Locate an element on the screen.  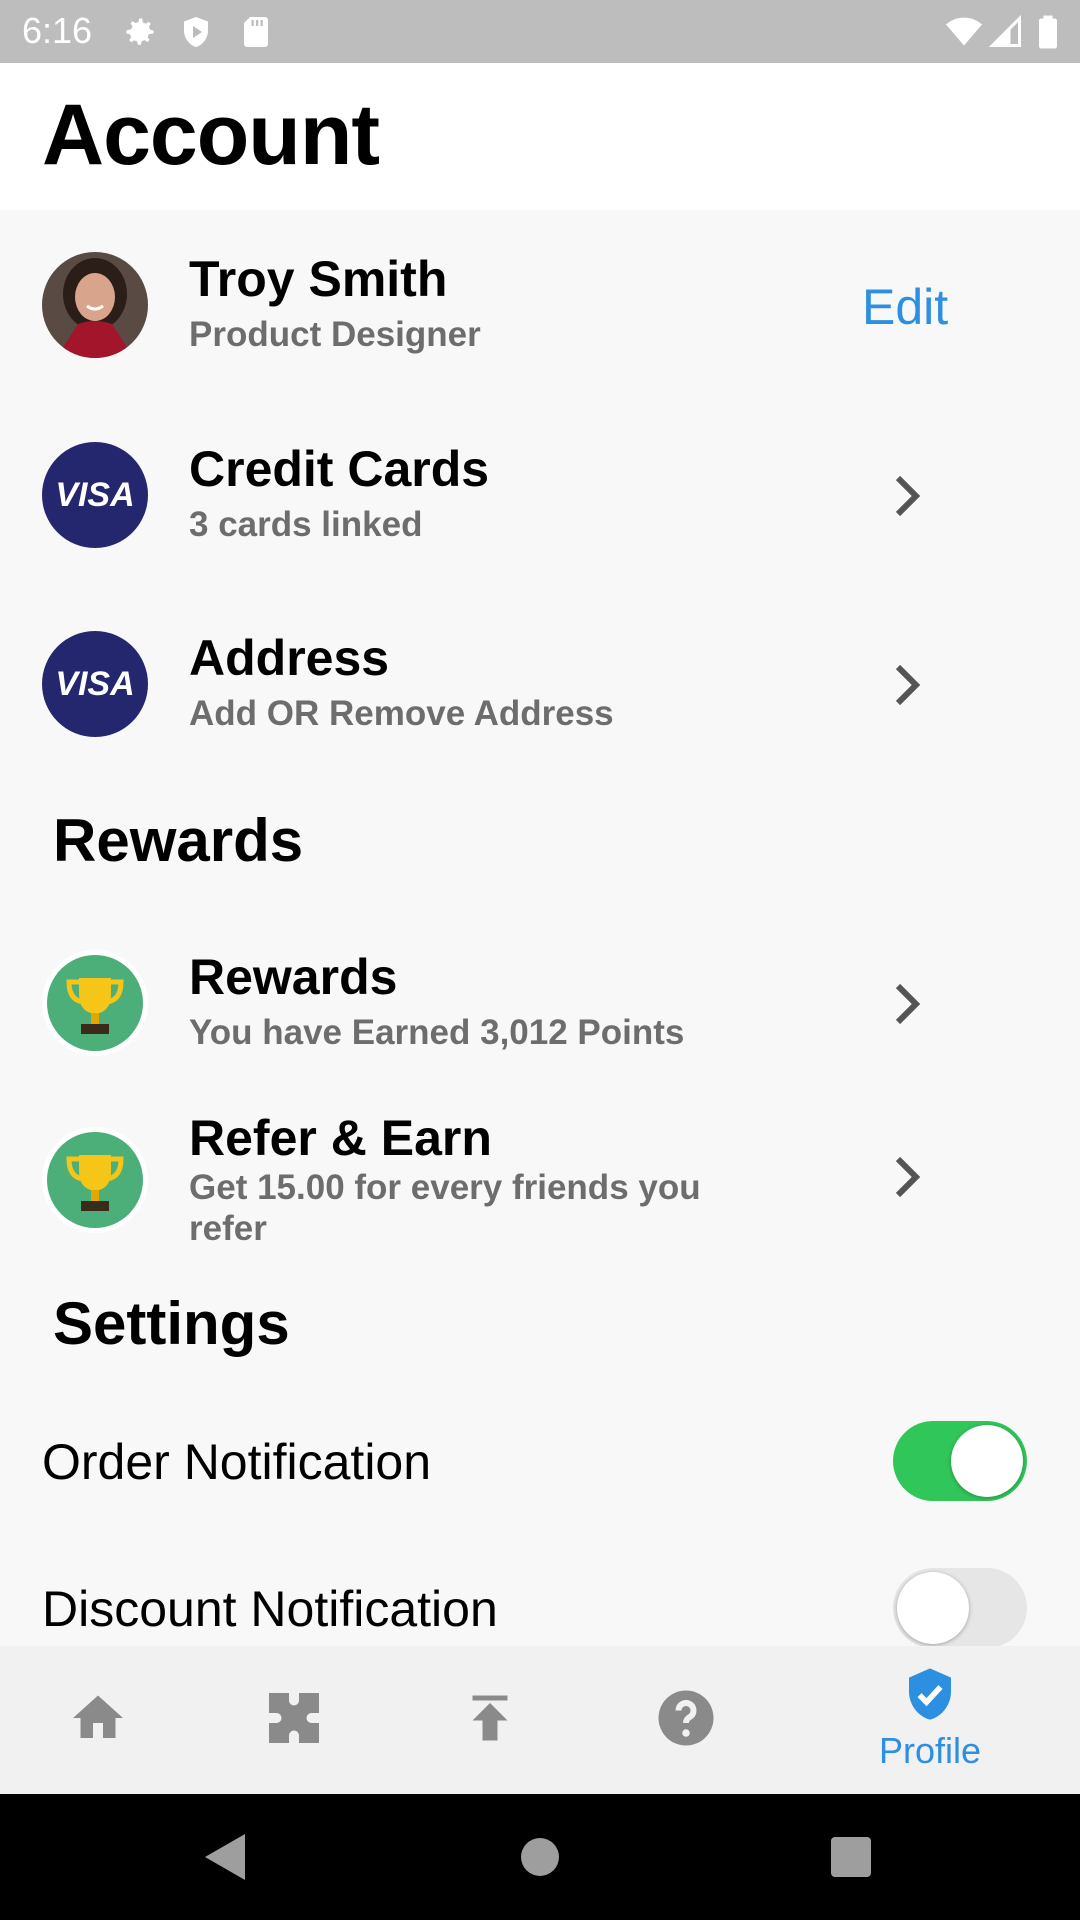
row-title: Address is located at coordinates (289, 658).